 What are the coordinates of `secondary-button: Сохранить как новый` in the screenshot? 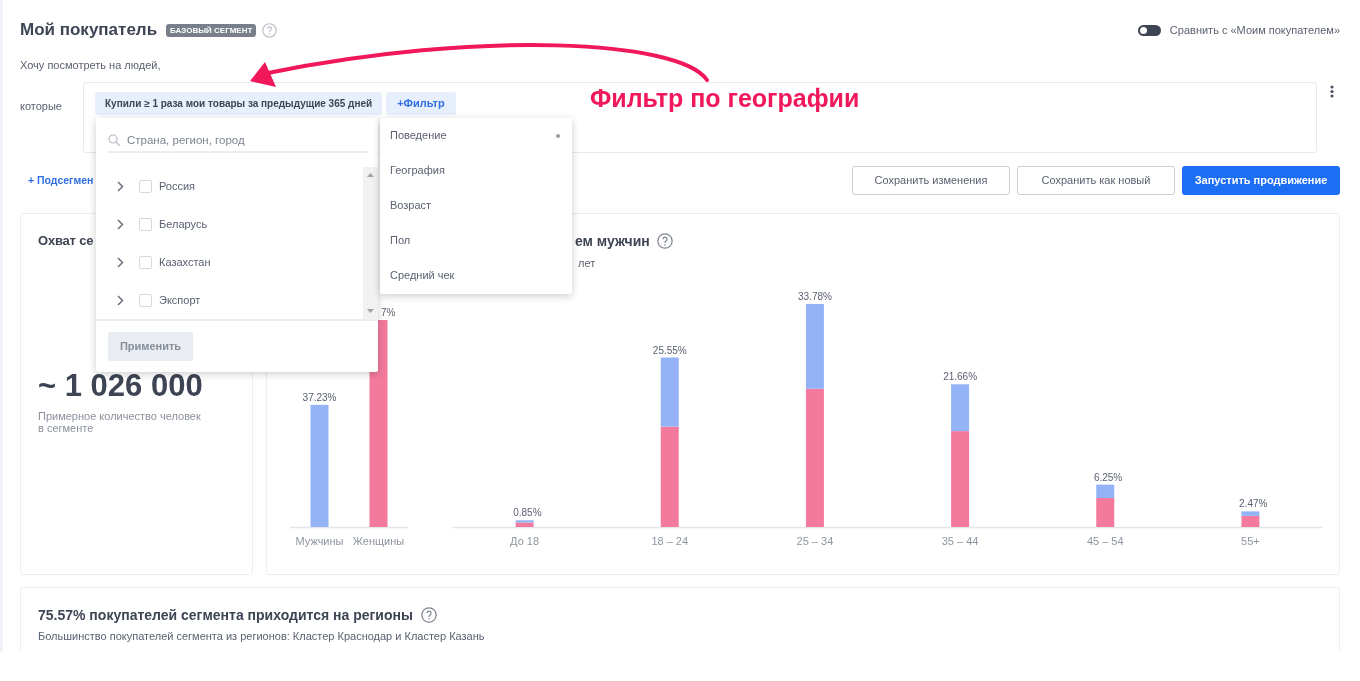 It's located at (1096, 180).